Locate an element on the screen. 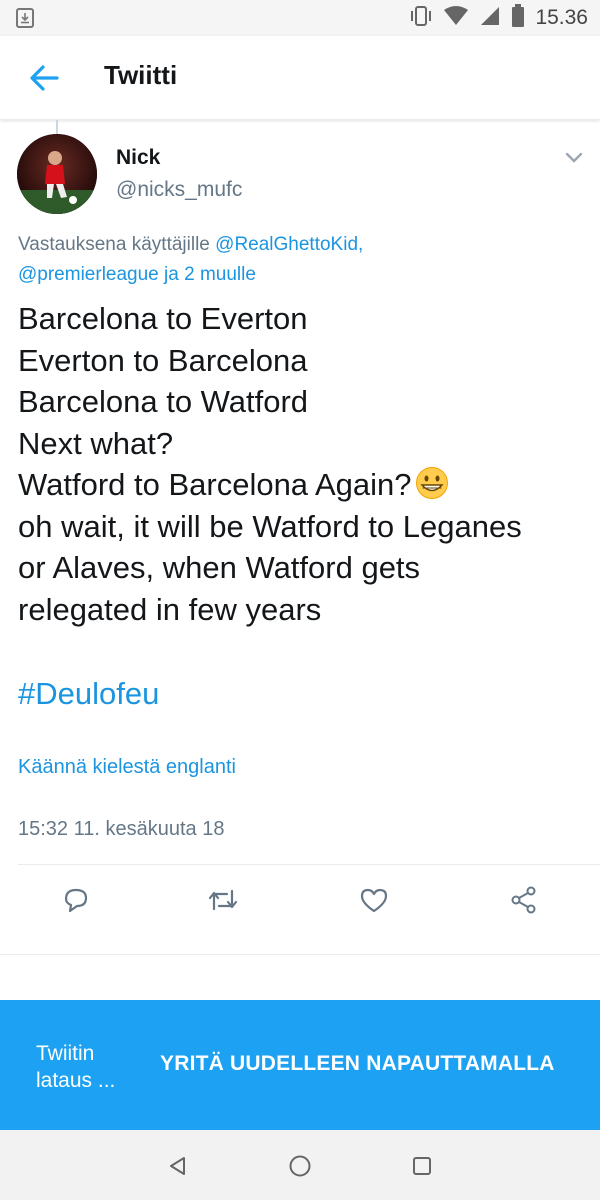 The height and width of the screenshot is (1200, 600). battery-icon is located at coordinates (518, 18).